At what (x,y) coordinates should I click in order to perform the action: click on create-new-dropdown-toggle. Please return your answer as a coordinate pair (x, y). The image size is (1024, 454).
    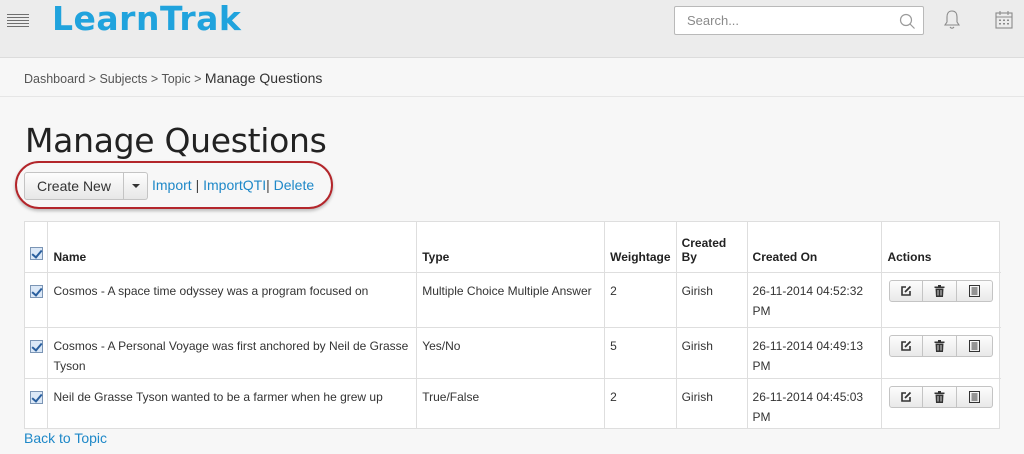
    Looking at the image, I should click on (136, 186).